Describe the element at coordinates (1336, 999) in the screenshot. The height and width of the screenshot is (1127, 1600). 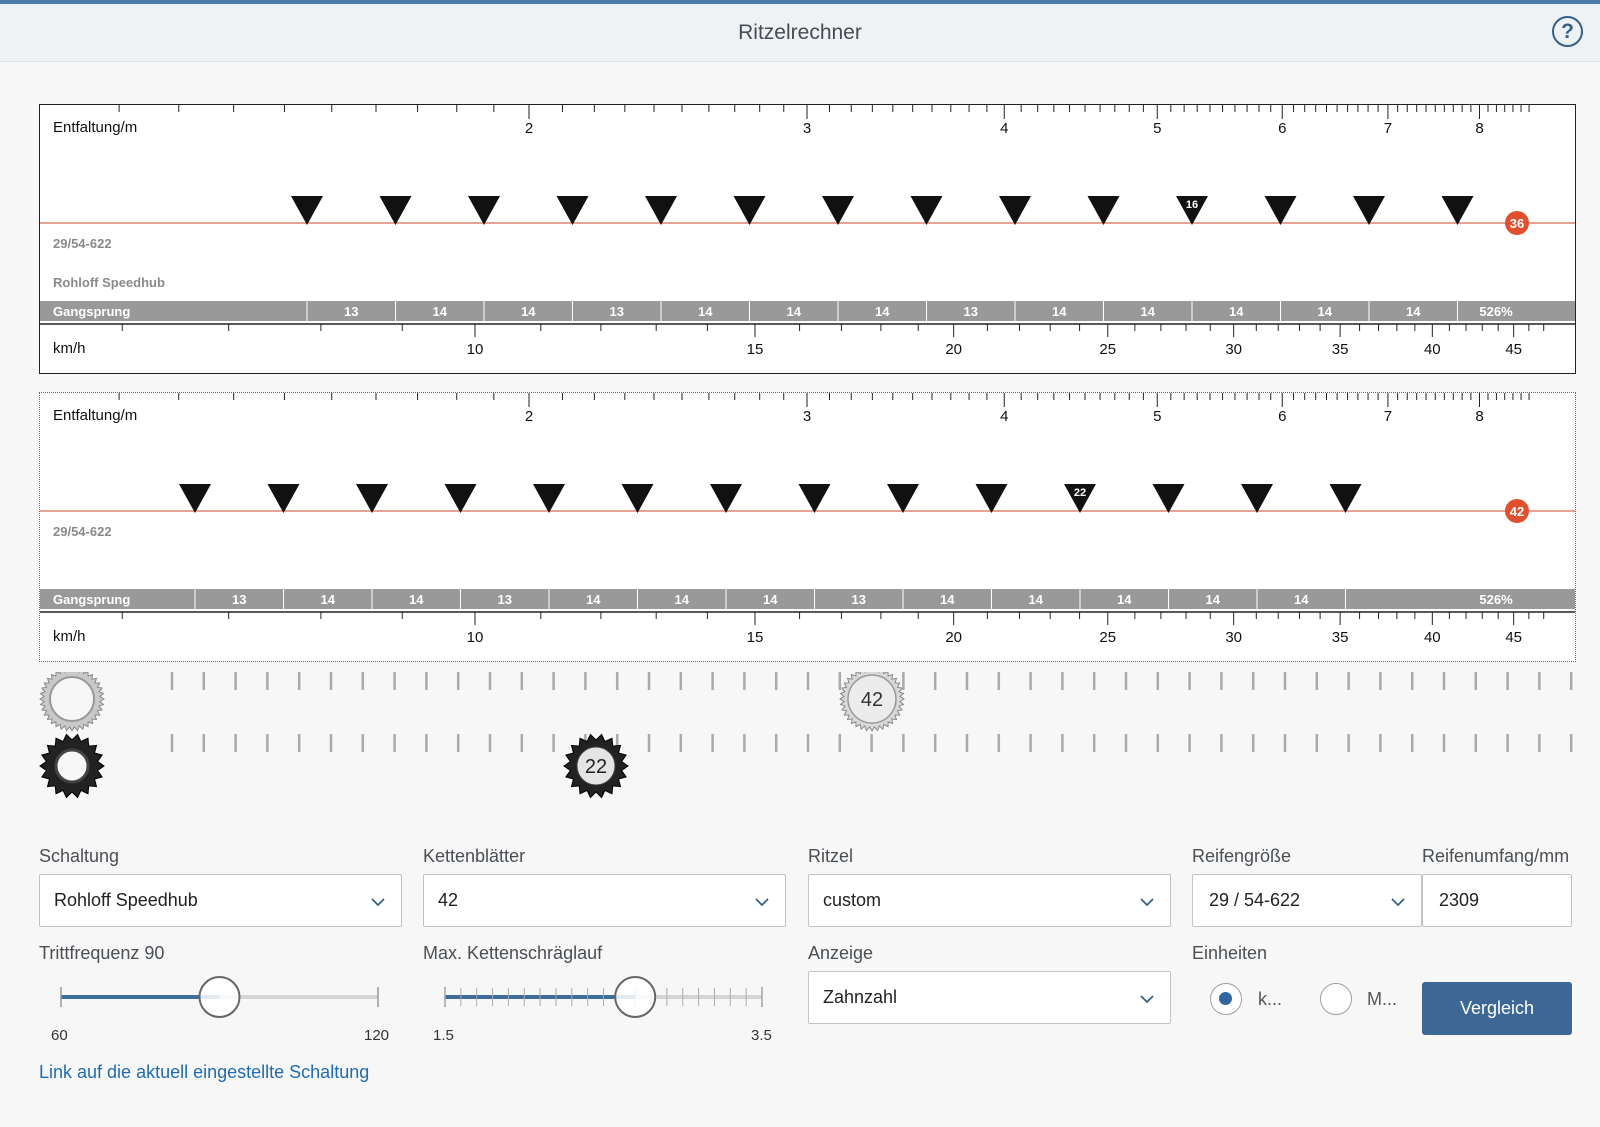
I see `radio-mph` at that location.